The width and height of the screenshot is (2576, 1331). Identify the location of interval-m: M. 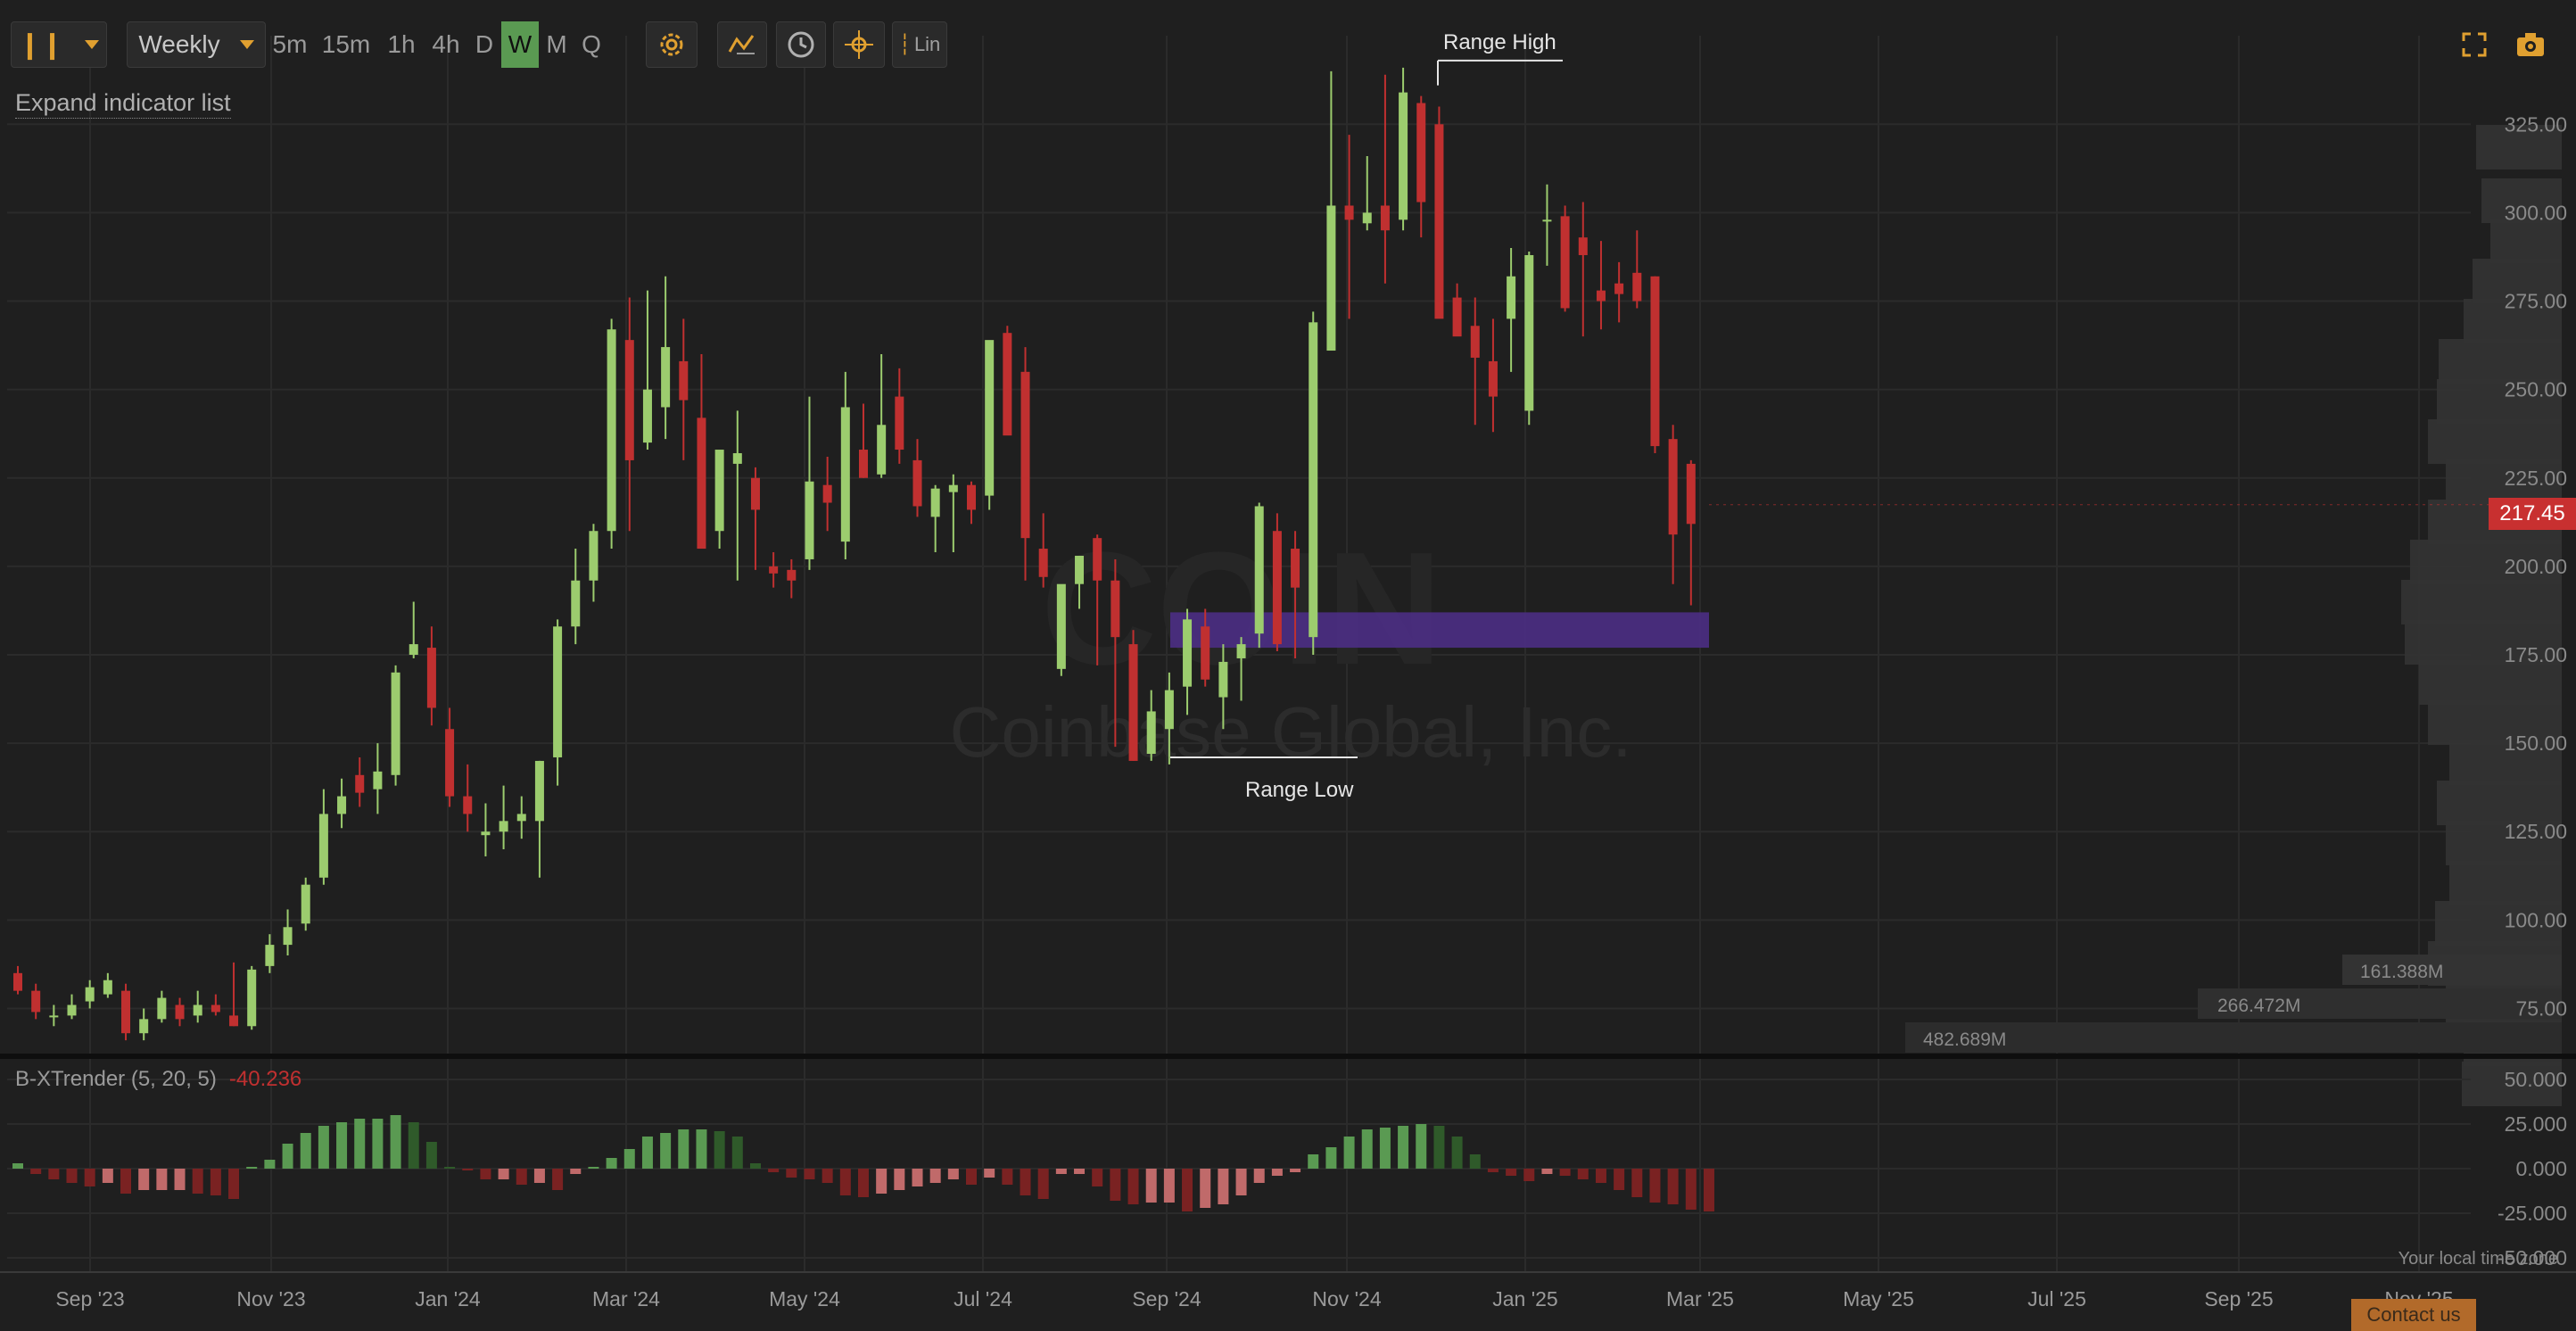
(556, 44).